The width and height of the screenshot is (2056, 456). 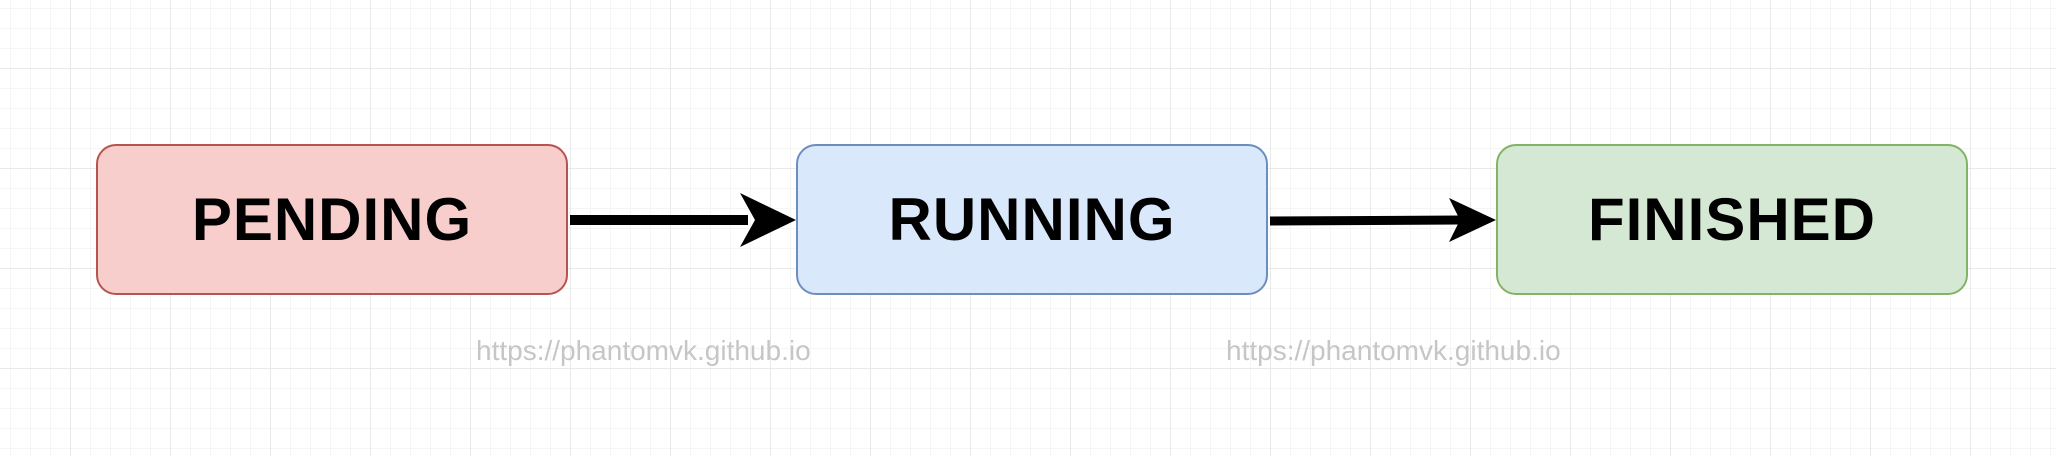 What do you see at coordinates (683, 220) in the screenshot?
I see `arrow-pending-to-running` at bounding box center [683, 220].